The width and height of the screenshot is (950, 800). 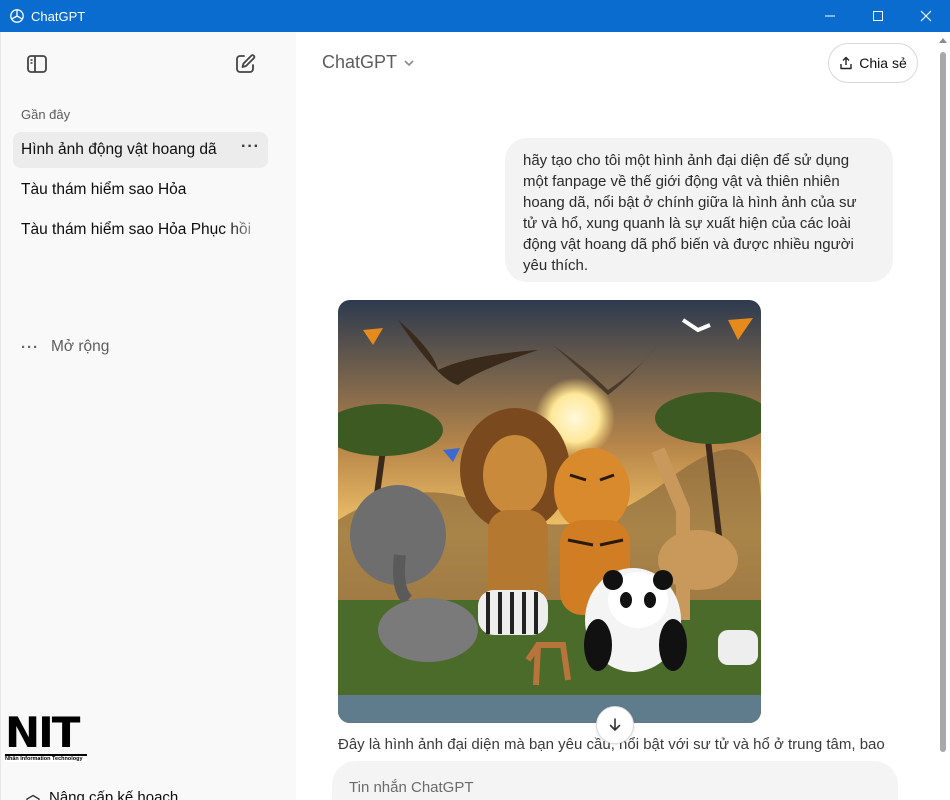 I want to click on share-button: Chia sẻ, so click(x=873, y=63).